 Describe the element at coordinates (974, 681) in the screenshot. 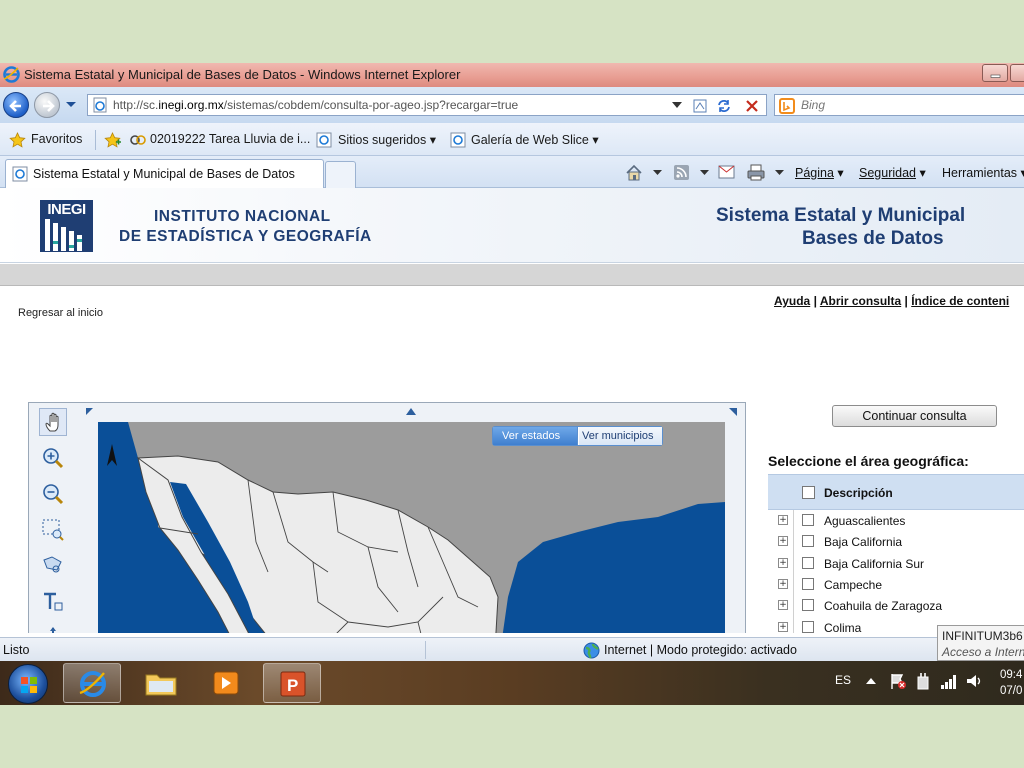

I see `volume-icon` at that location.